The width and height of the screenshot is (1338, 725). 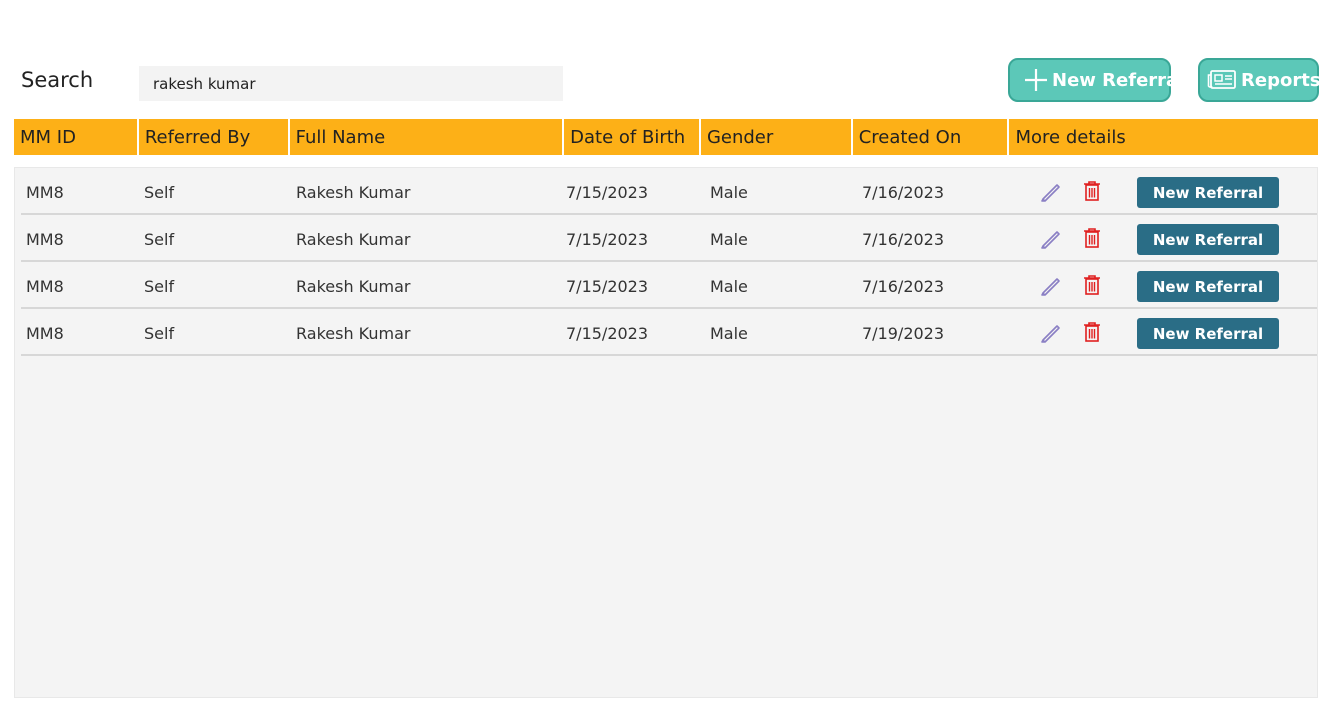 What do you see at coordinates (930, 137) in the screenshot?
I see `column-header-created-on: Created On` at bounding box center [930, 137].